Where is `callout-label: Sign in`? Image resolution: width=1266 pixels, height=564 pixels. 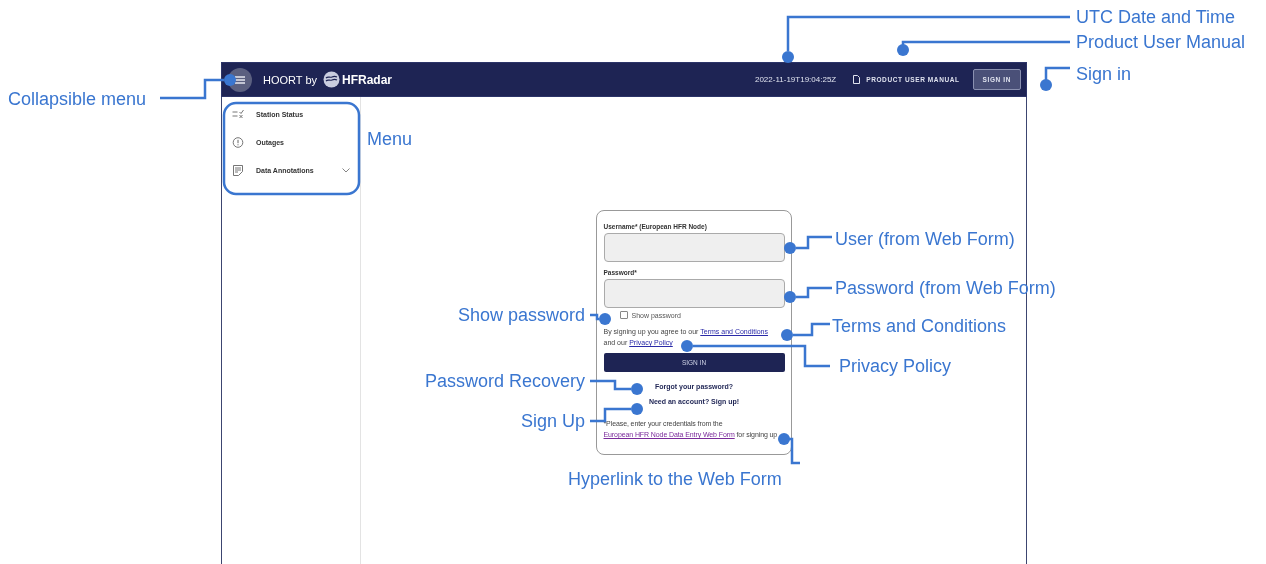
callout-label: Sign in is located at coordinates (1104, 74).